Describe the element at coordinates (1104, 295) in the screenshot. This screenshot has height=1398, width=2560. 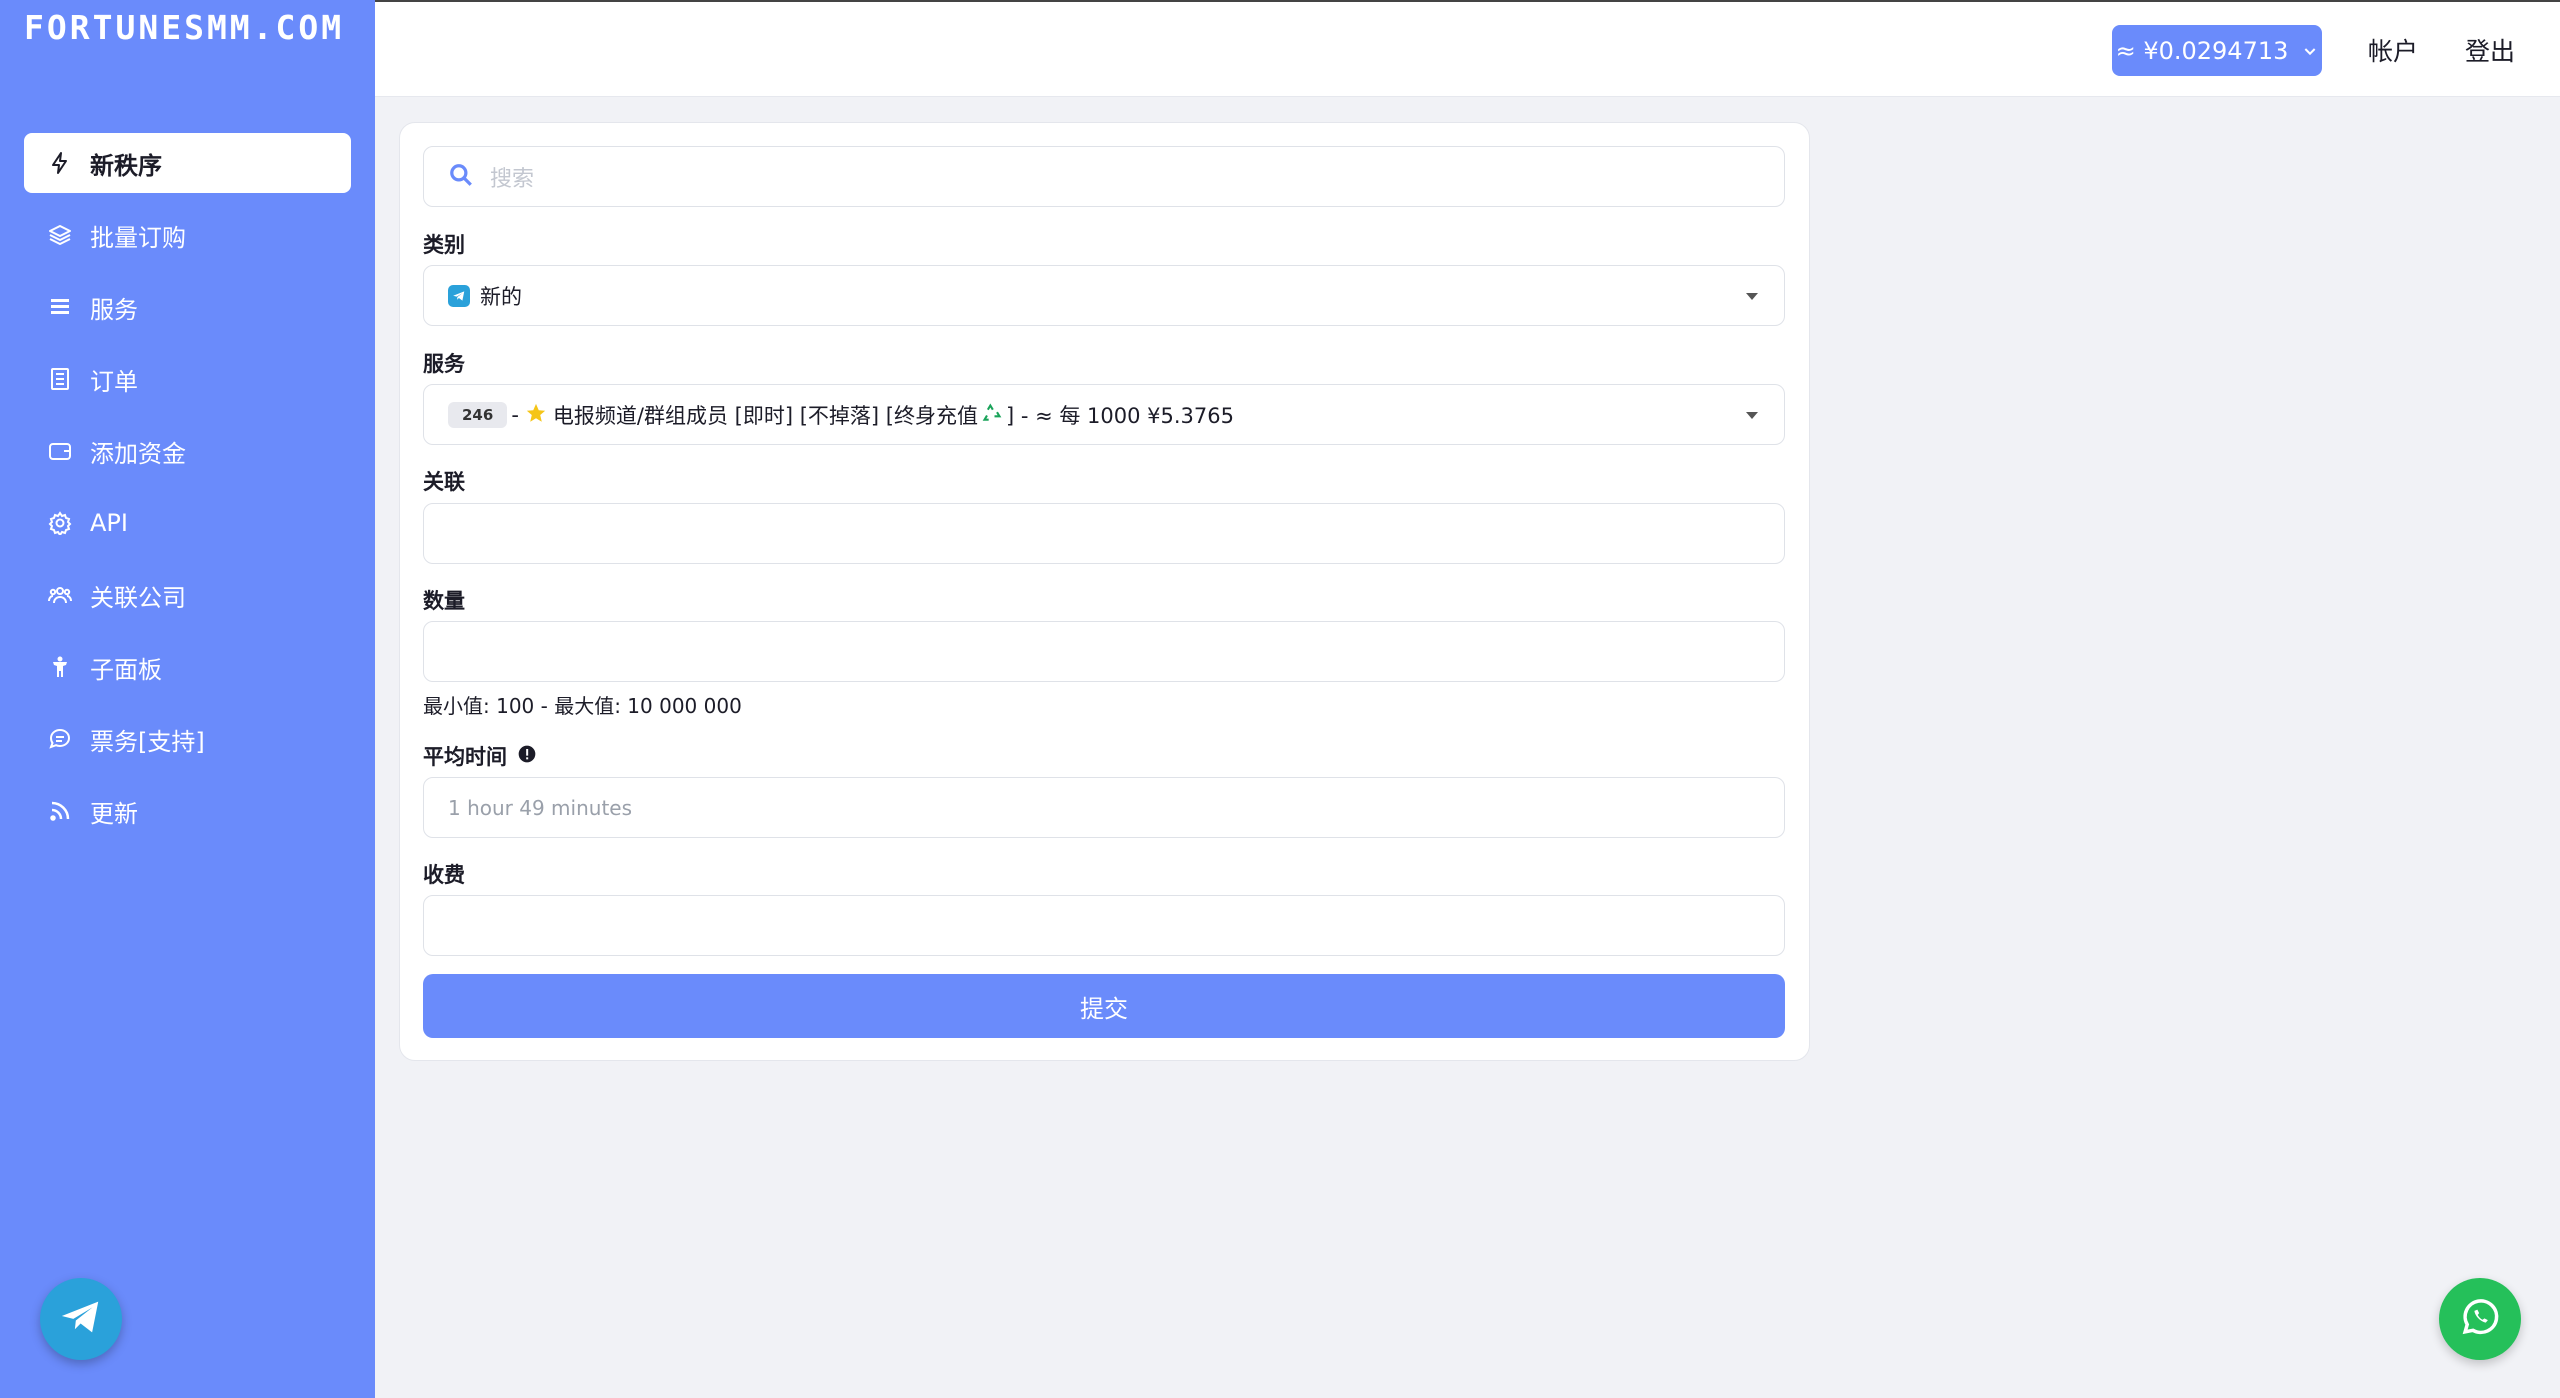
I see `category-select: 新的` at that location.